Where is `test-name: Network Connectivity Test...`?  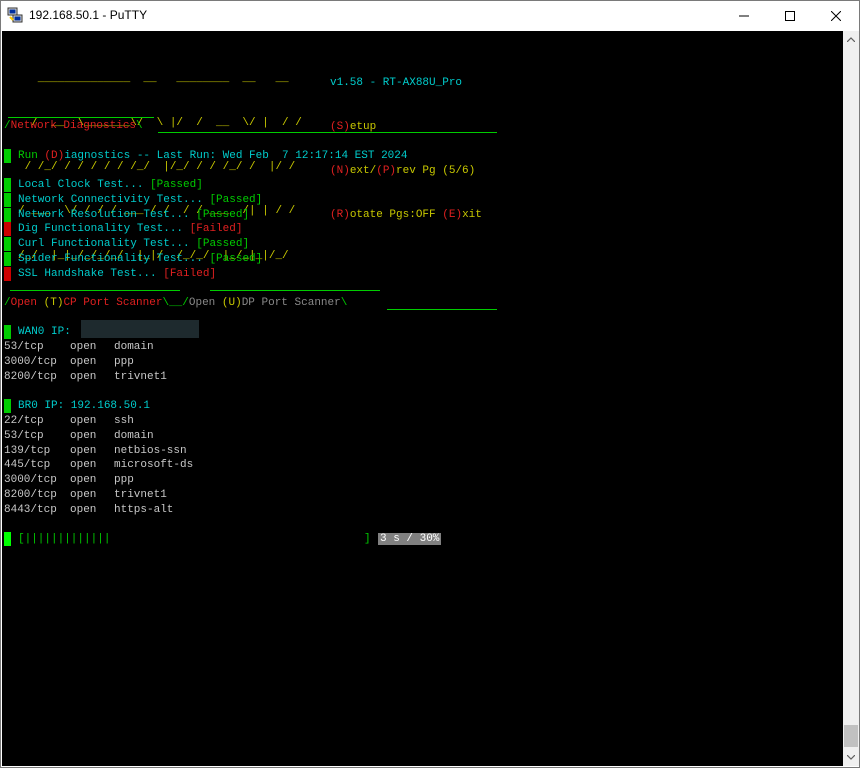 test-name: Network Connectivity Test... is located at coordinates (110, 199).